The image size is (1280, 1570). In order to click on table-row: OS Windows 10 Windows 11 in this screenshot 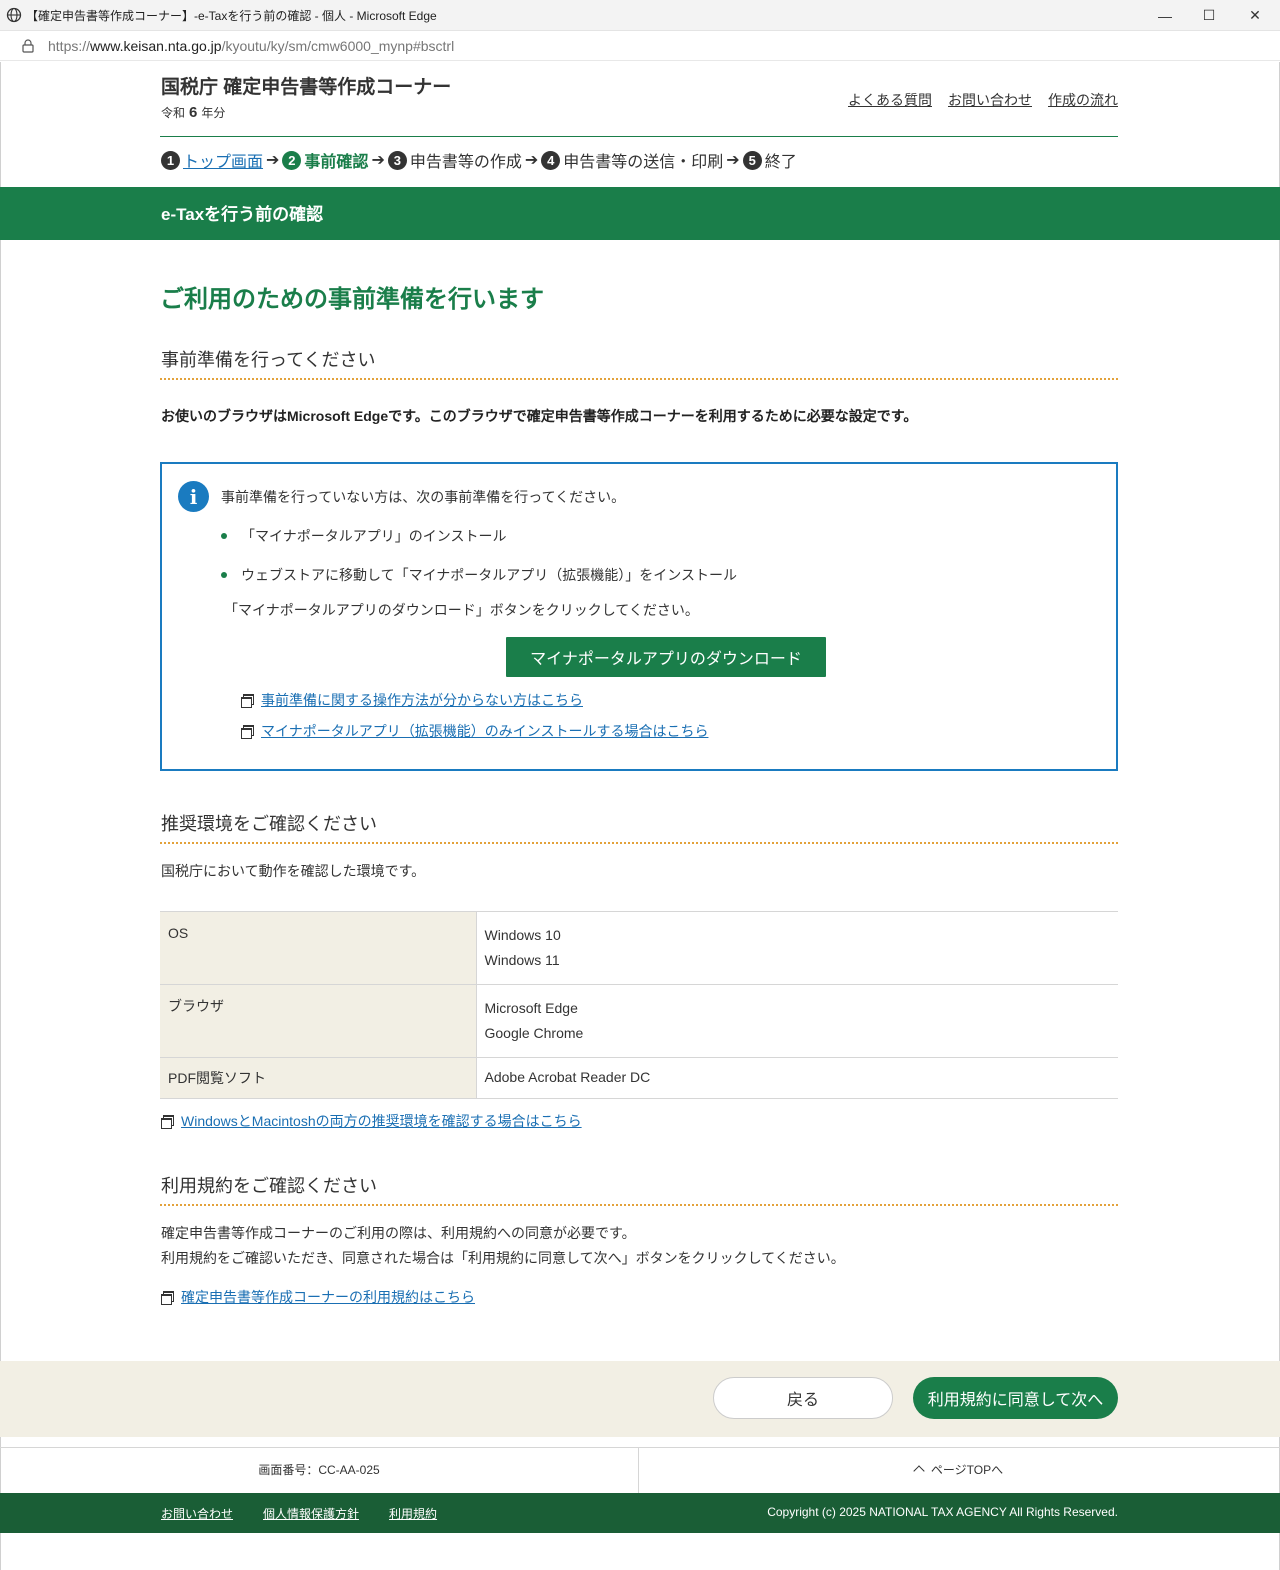, I will do `click(639, 948)`.